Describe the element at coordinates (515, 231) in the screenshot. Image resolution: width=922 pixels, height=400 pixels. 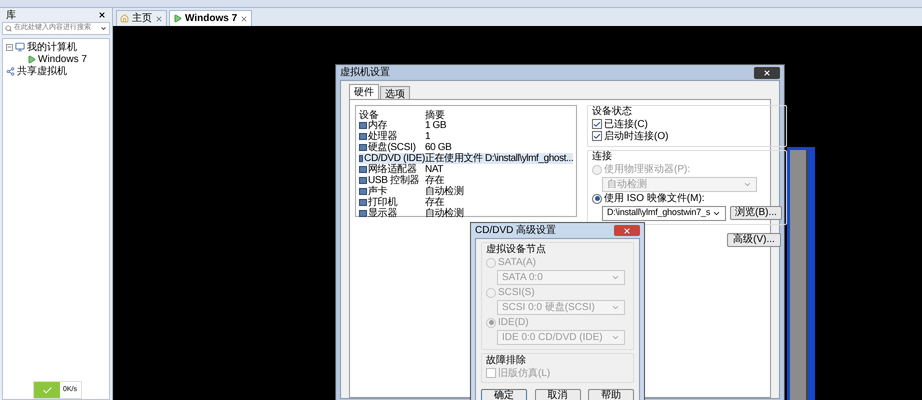
I see `dialog-title: CD/DVD 高级设置` at that location.